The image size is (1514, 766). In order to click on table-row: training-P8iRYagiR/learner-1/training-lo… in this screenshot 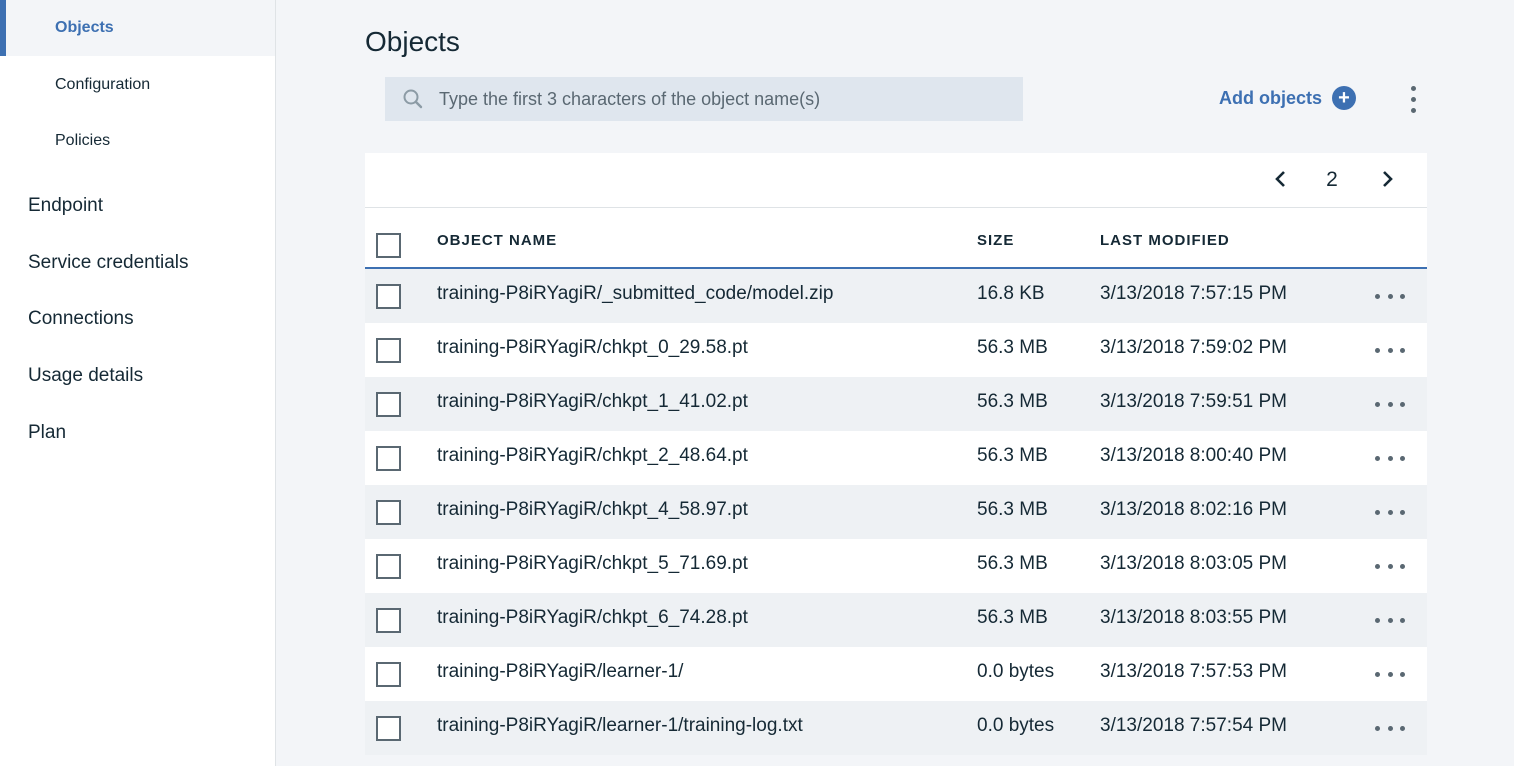, I will do `click(896, 728)`.